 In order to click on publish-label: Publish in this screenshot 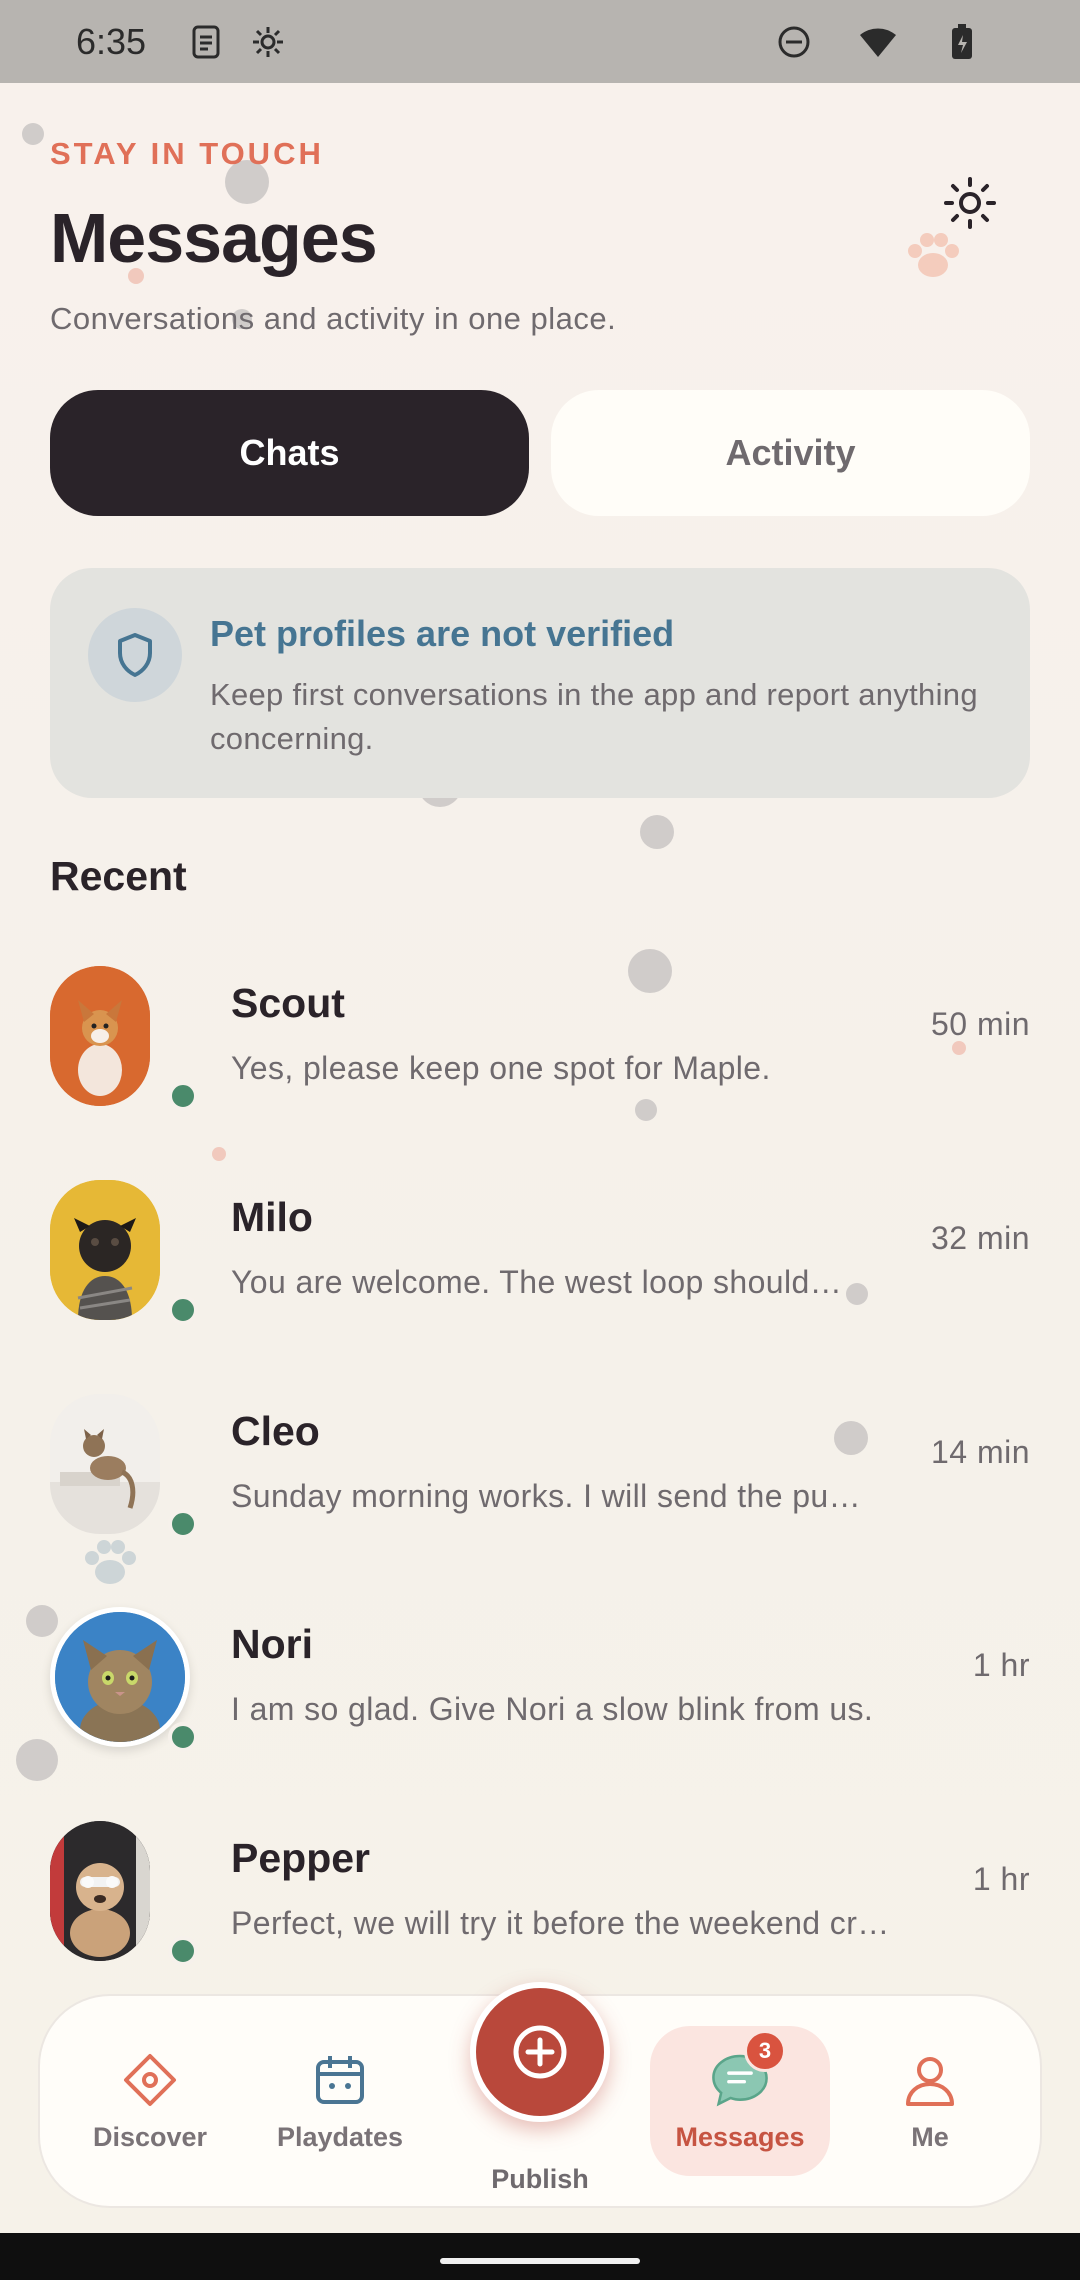, I will do `click(540, 2179)`.